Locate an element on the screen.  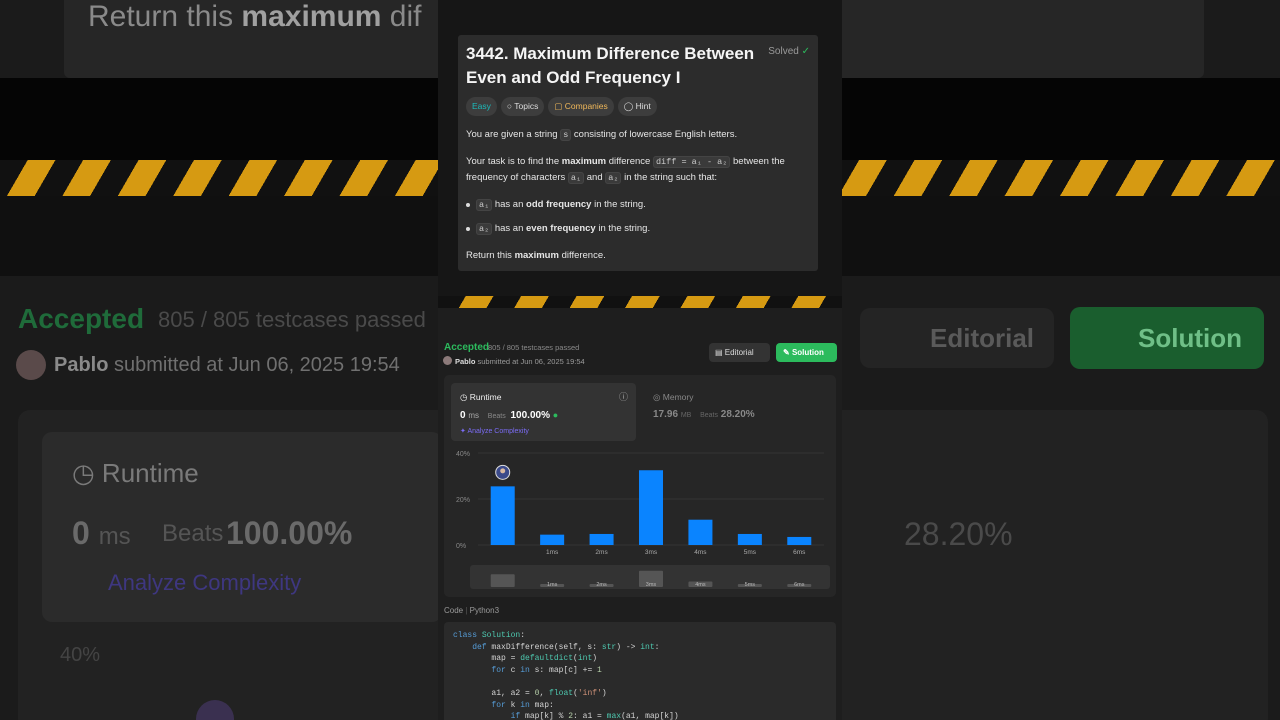
bg-testcases: 805 / 805 testcases passed is located at coordinates (292, 319).